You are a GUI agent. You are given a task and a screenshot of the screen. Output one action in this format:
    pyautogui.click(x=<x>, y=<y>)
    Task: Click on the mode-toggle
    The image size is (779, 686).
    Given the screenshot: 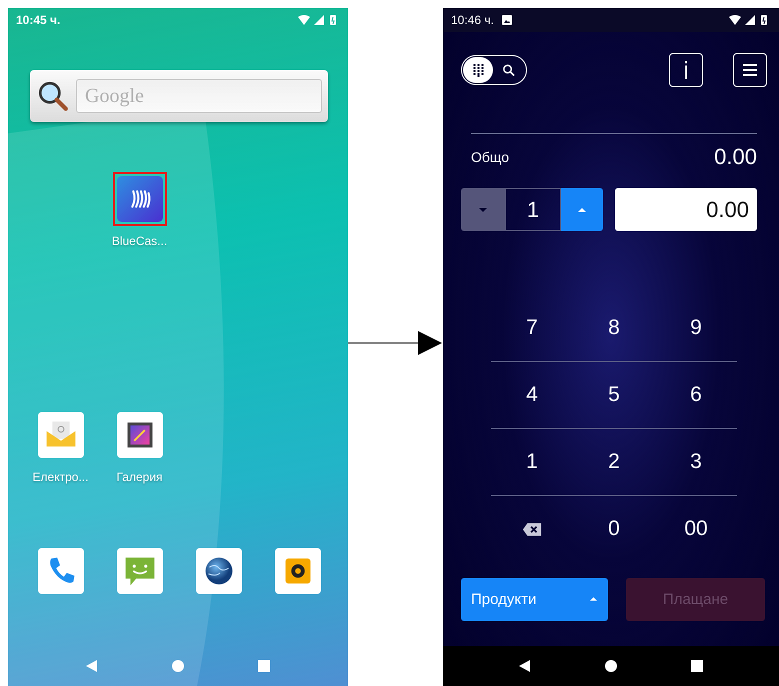 What is the action you would take?
    pyautogui.click(x=494, y=70)
    